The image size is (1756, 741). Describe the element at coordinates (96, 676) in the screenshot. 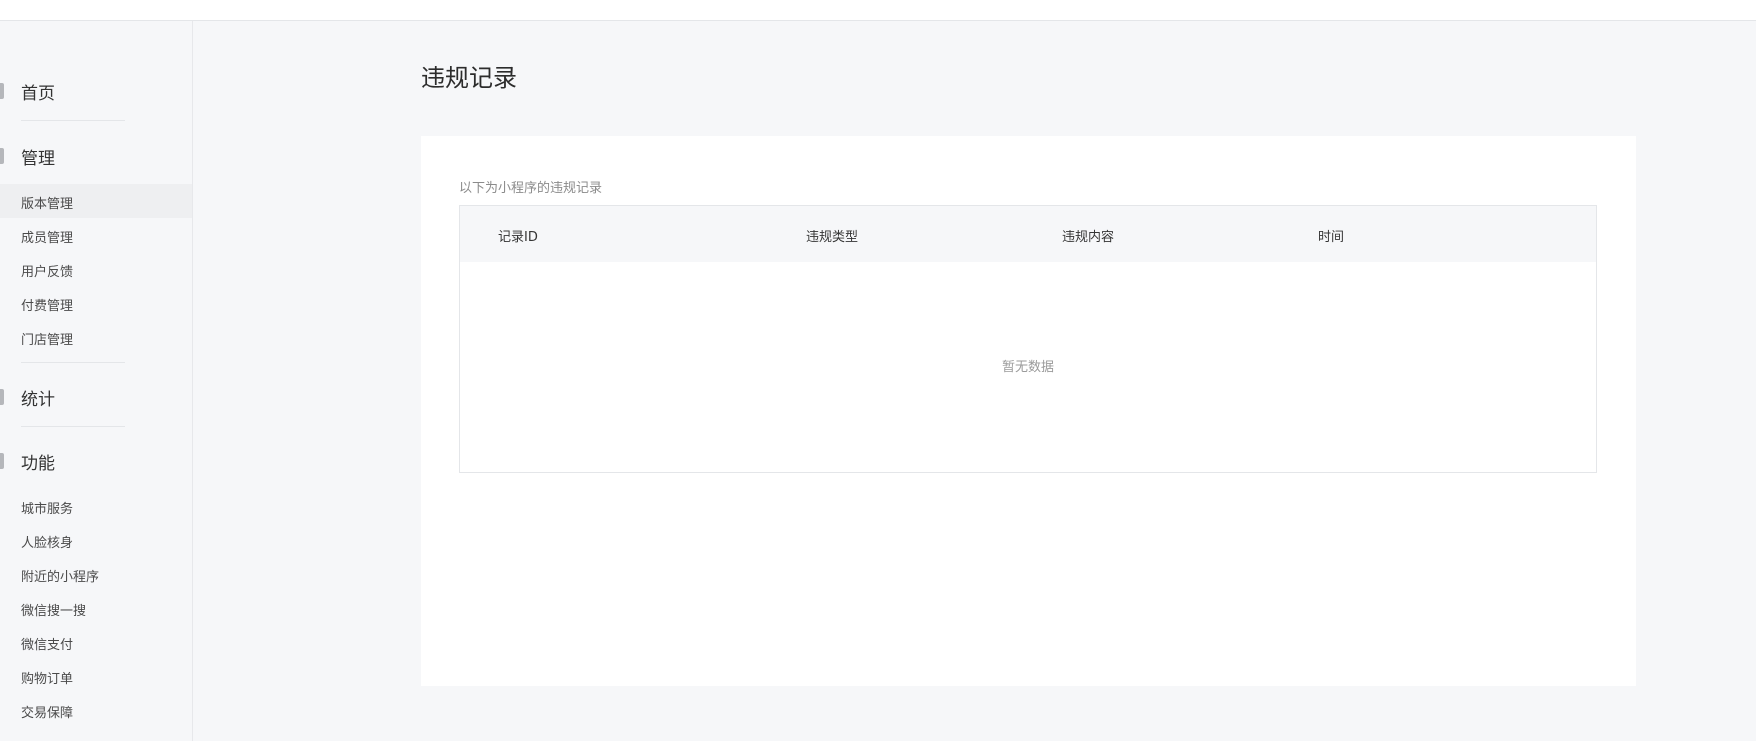

I see `sidebar-item-orders: 购物订单` at that location.